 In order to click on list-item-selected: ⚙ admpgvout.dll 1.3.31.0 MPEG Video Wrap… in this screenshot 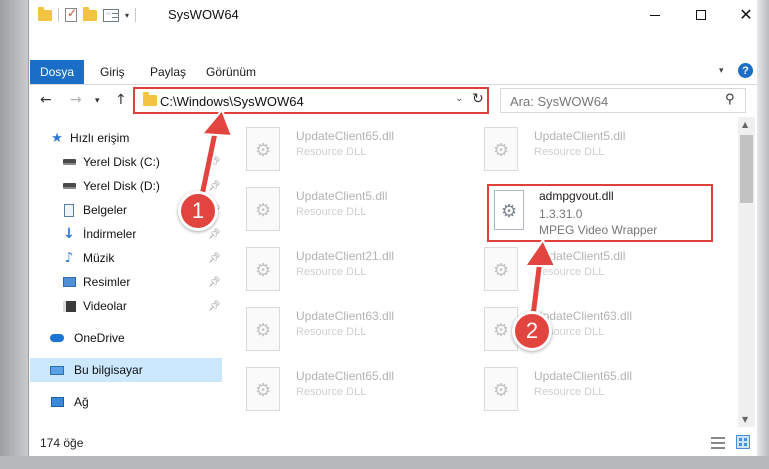, I will do `click(600, 213)`.